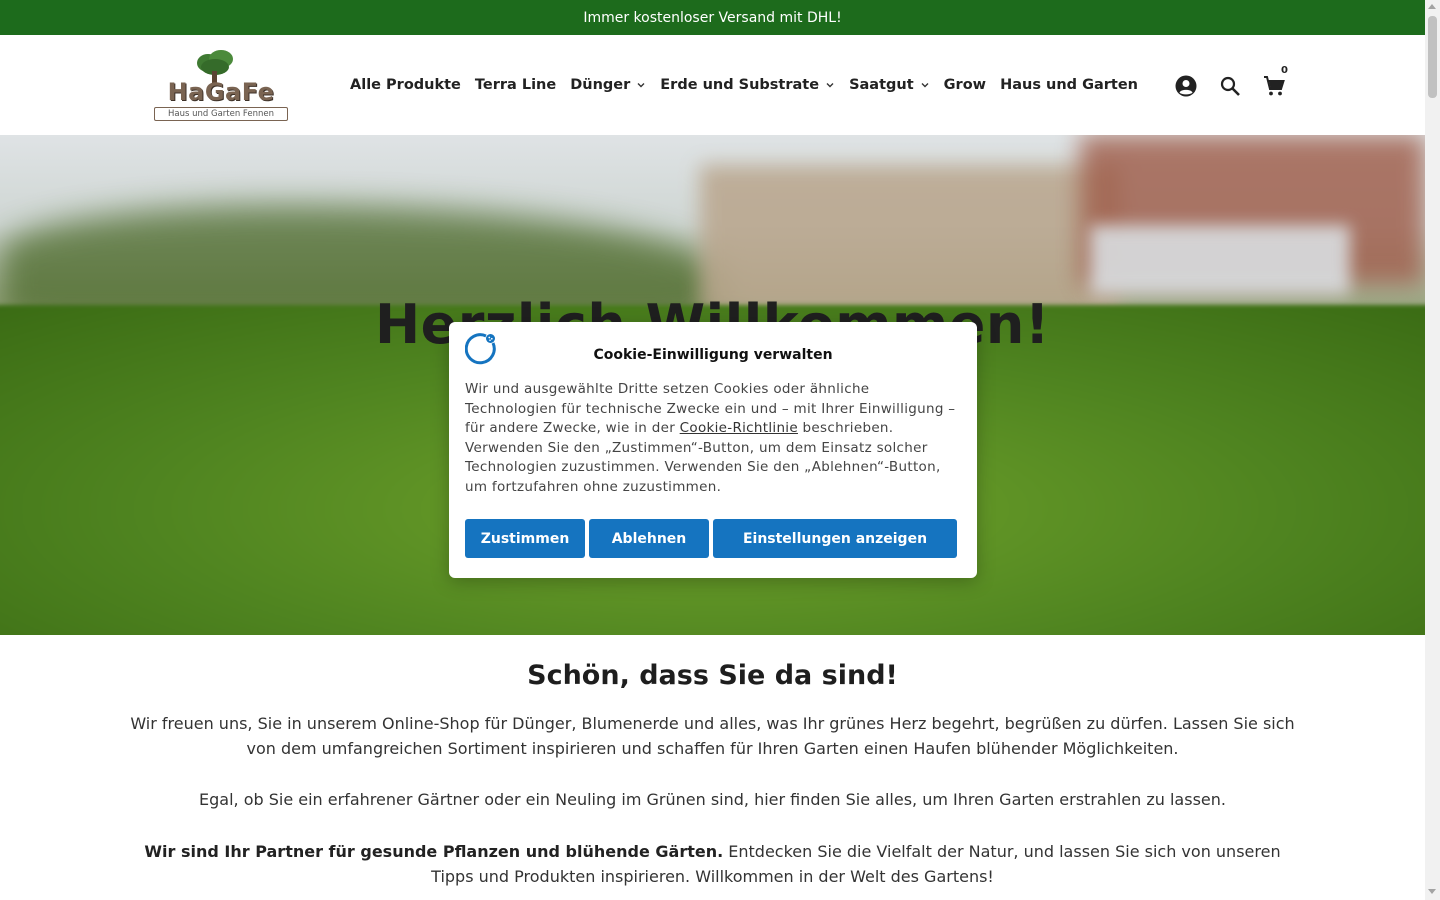 The width and height of the screenshot is (1440, 900). I want to click on nav-item-label: Haus und Garten, so click(1069, 85).